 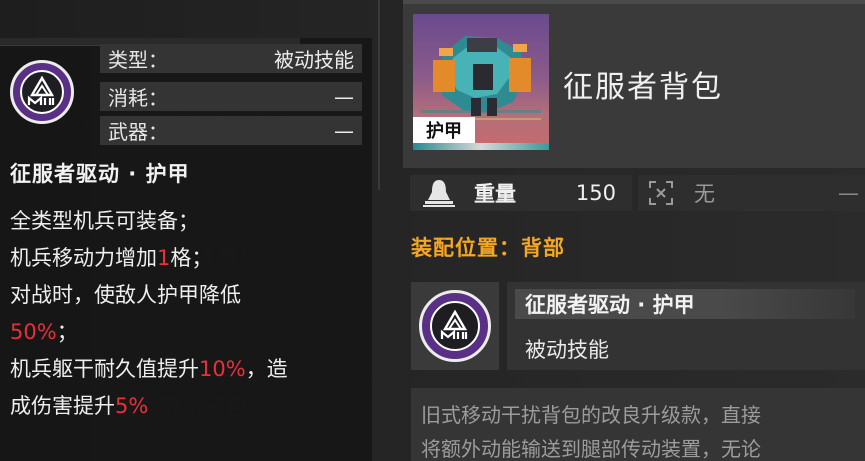 What do you see at coordinates (138, 132) in the screenshot?
I see `attr-key: 武器：` at bounding box center [138, 132].